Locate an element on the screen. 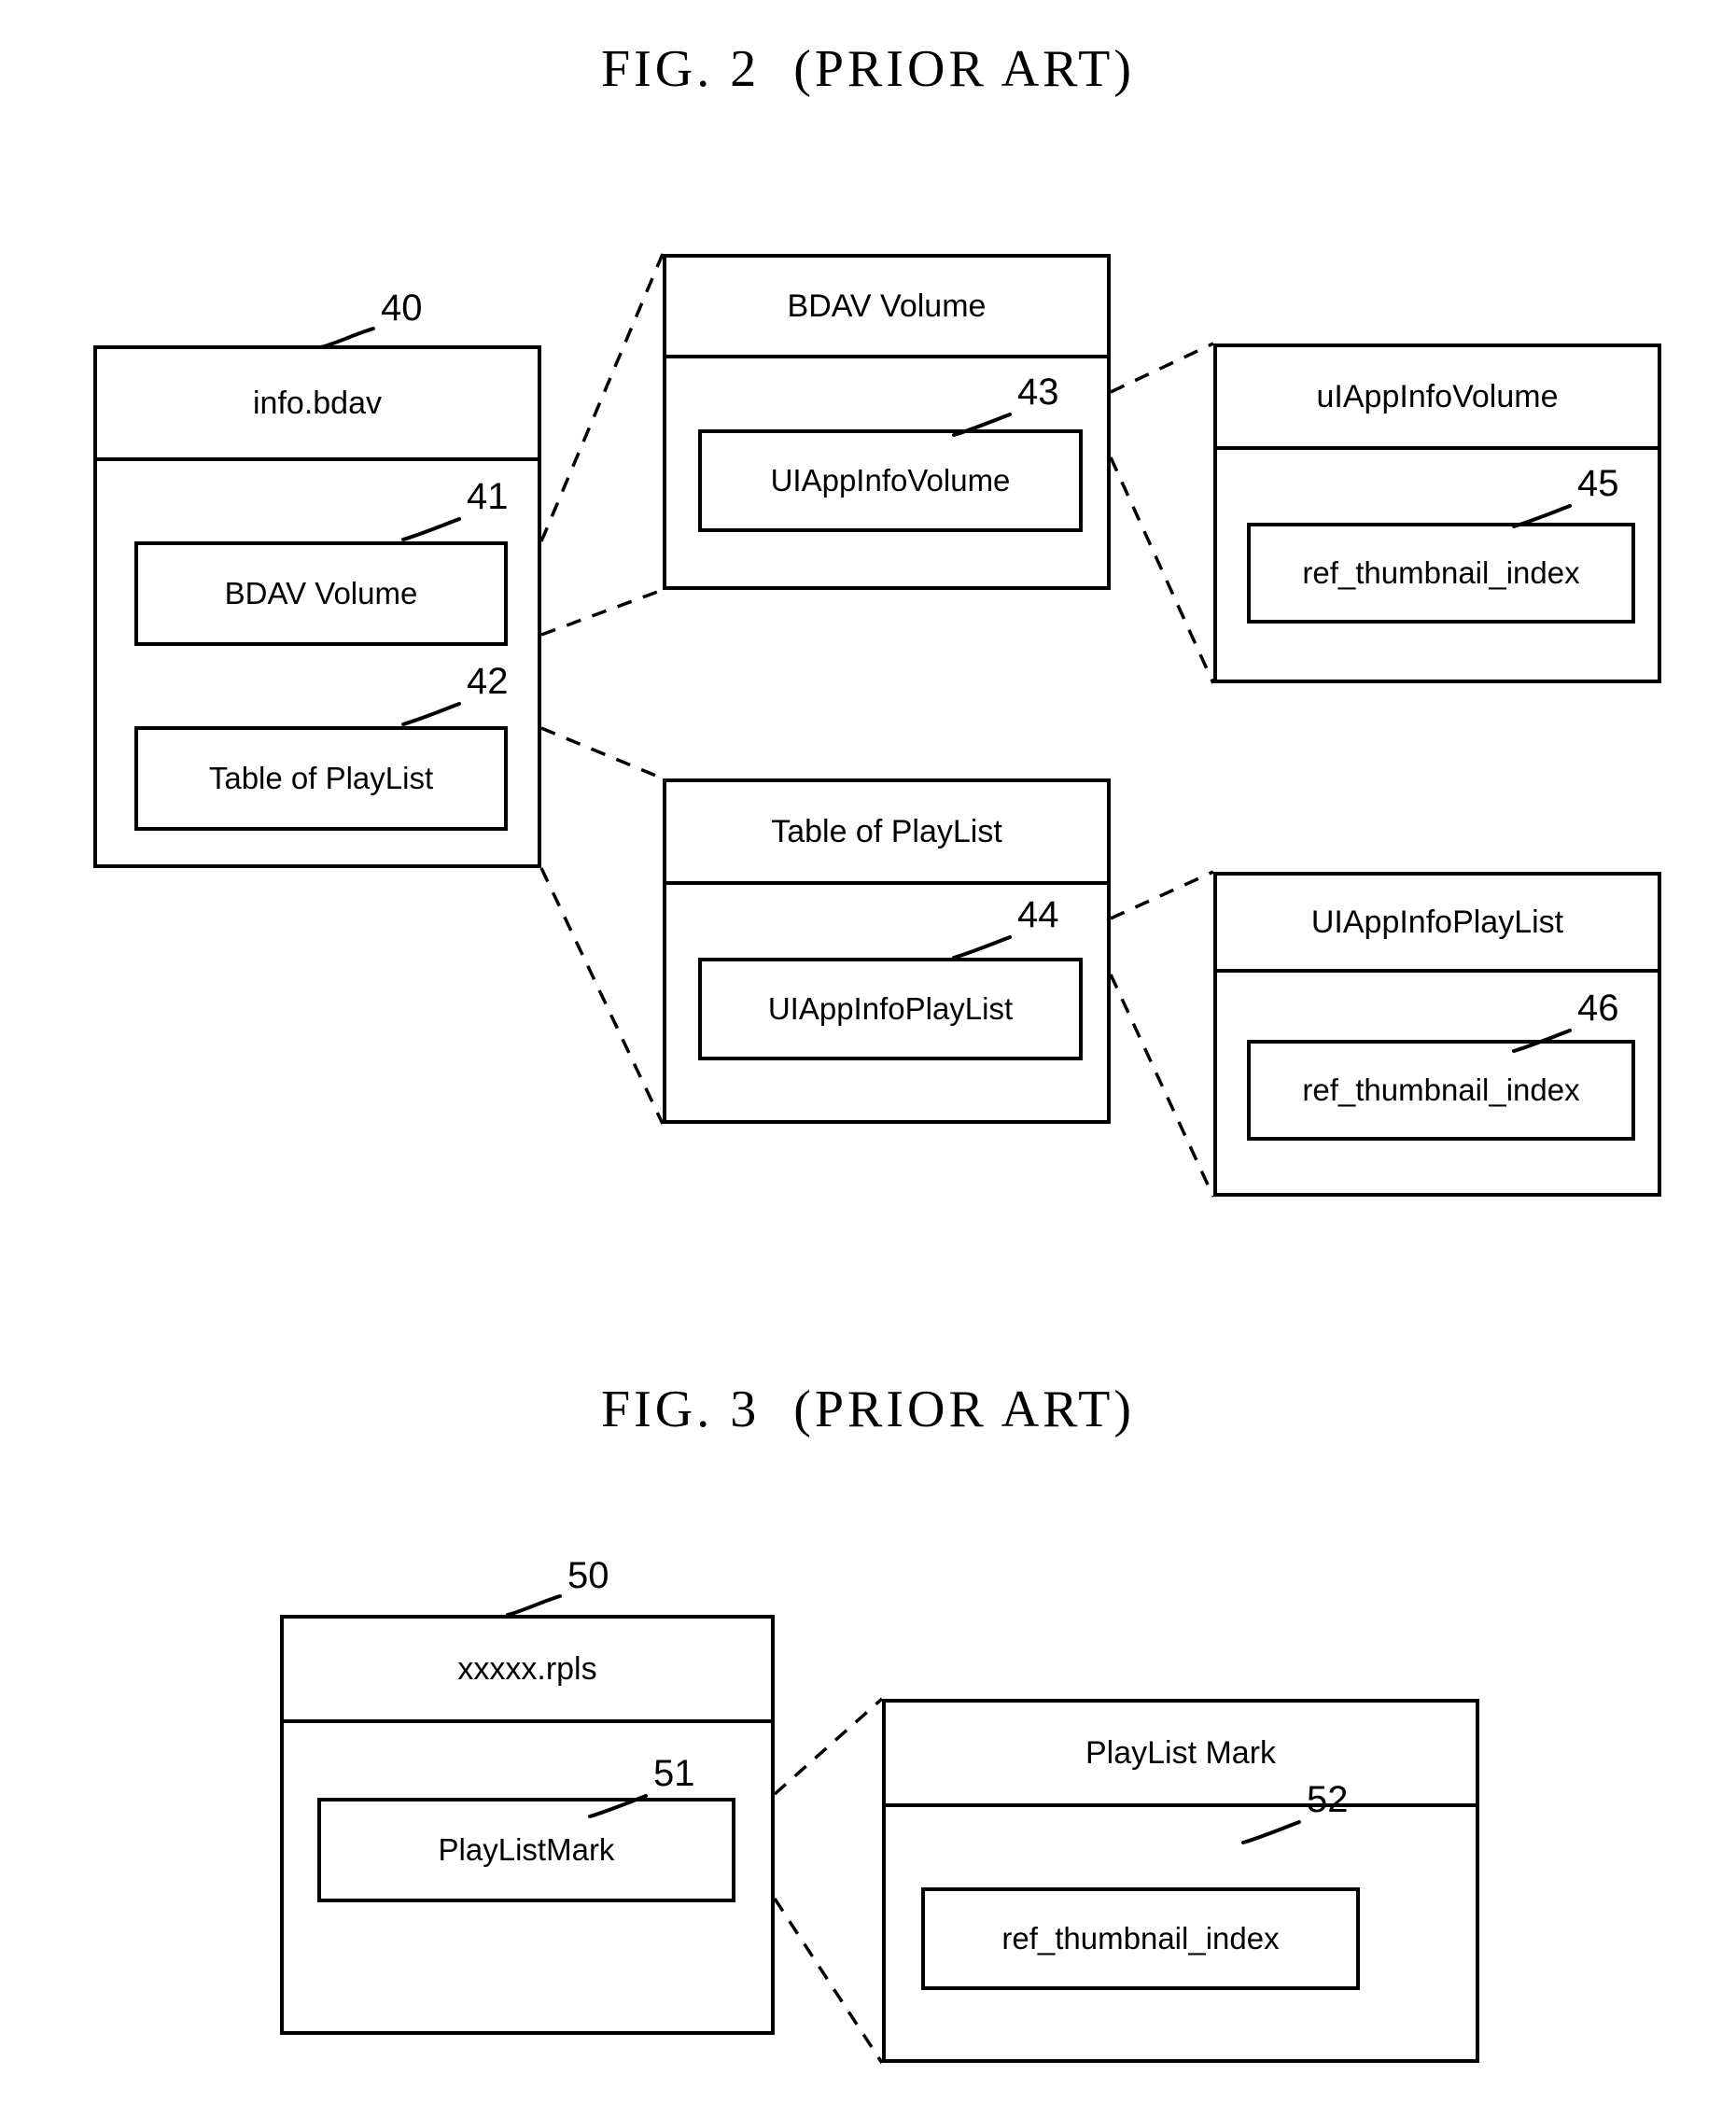  dashed-44-to-uiapl-top is located at coordinates (1162, 895).